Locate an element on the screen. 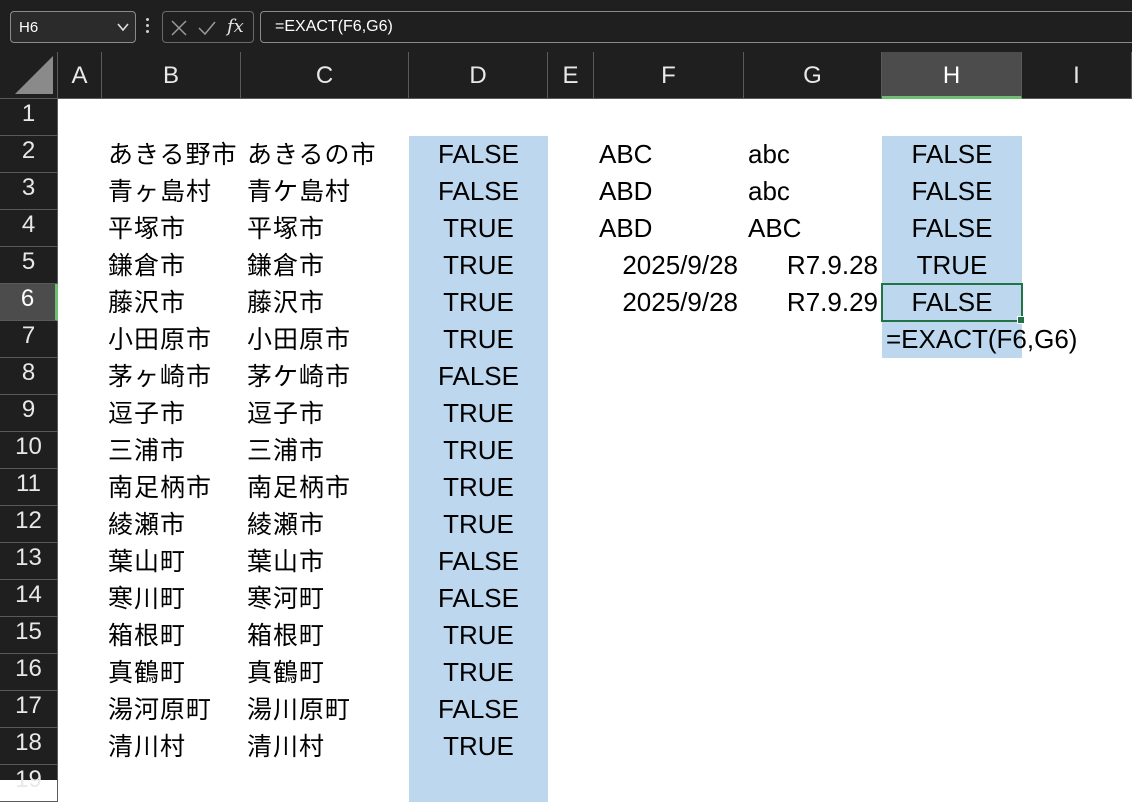 The width and height of the screenshot is (1132, 802). cell-g5: R7.9.28 is located at coordinates (811, 265).